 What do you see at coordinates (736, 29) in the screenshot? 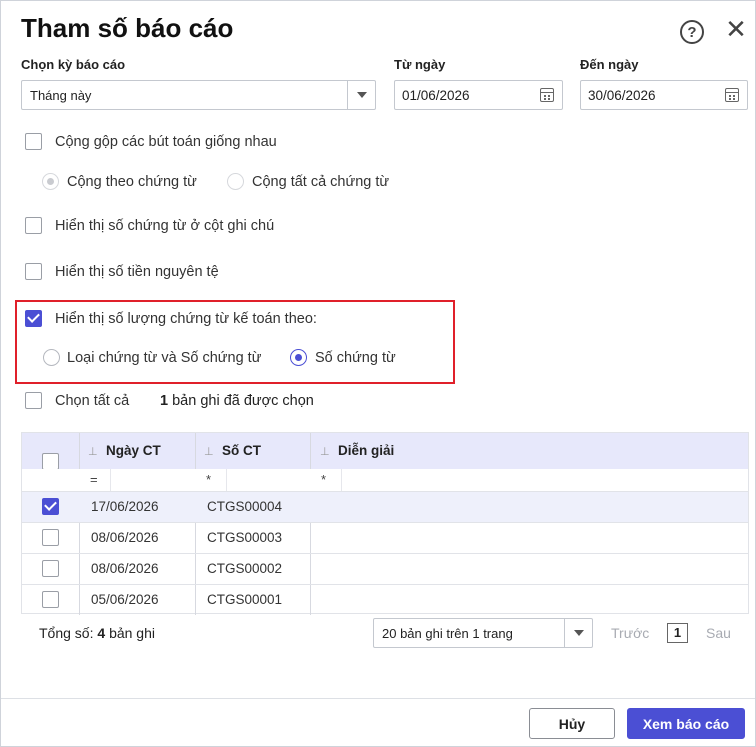
I see `close-icon: ✕` at bounding box center [736, 29].